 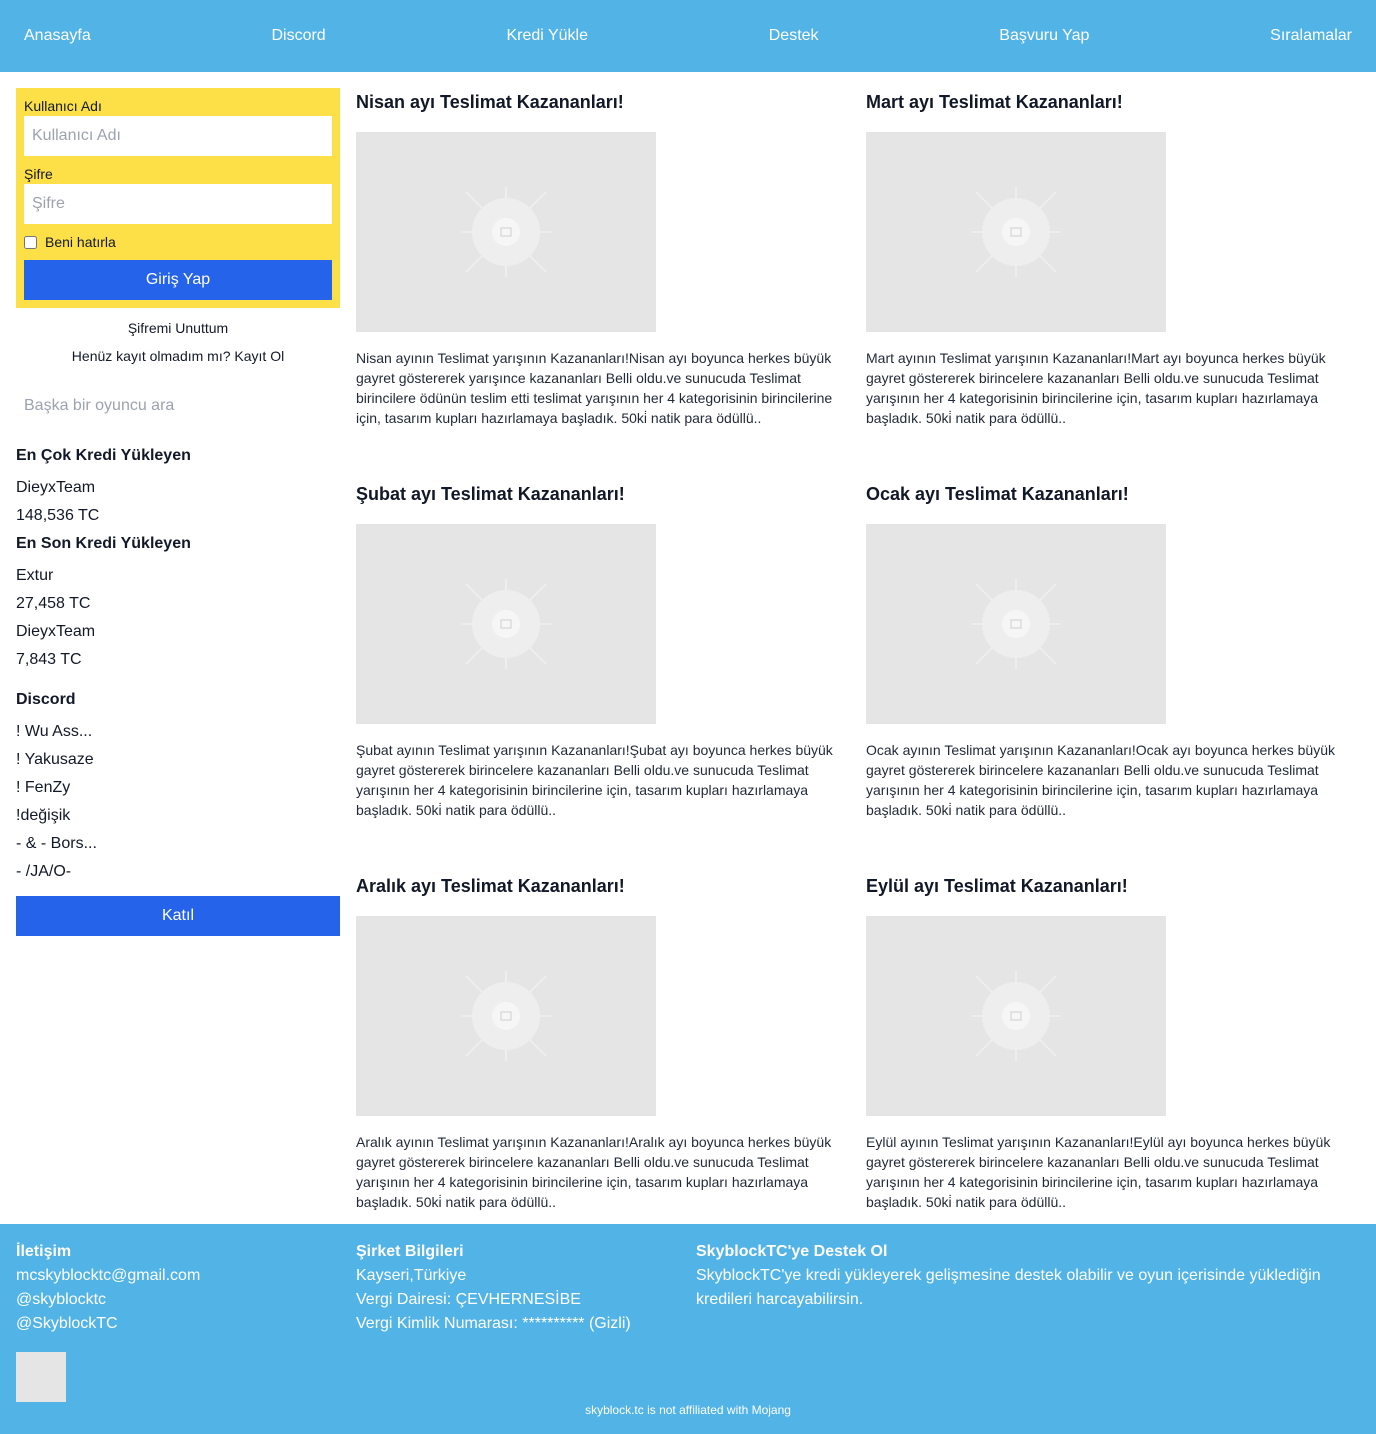 What do you see at coordinates (49, 659) in the screenshot?
I see `recent-loader-amount: 7,843 TC` at bounding box center [49, 659].